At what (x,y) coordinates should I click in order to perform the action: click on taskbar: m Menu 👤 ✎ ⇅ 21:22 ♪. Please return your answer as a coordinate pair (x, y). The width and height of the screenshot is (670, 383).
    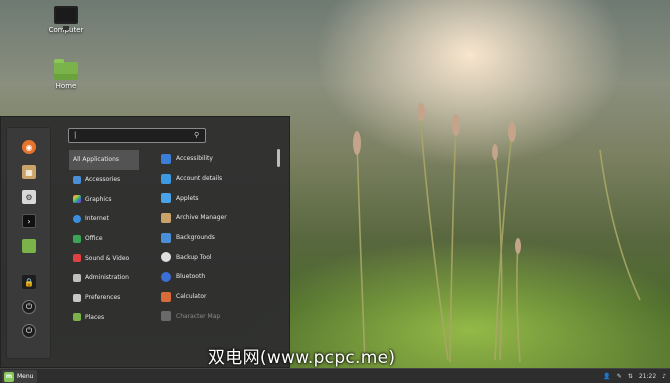
    Looking at the image, I should click on (335, 375).